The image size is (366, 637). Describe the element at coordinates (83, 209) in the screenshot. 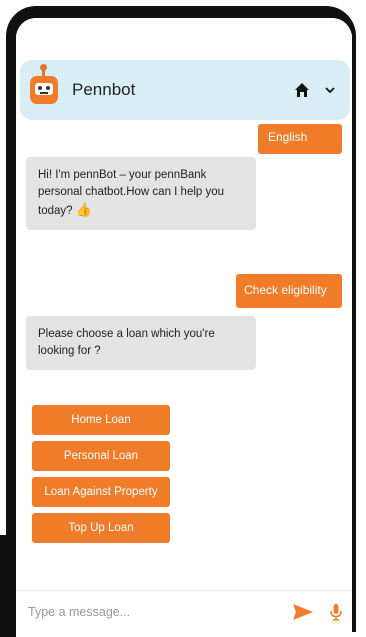

I see `thumbs-up-emoji-icon: 👍` at that location.